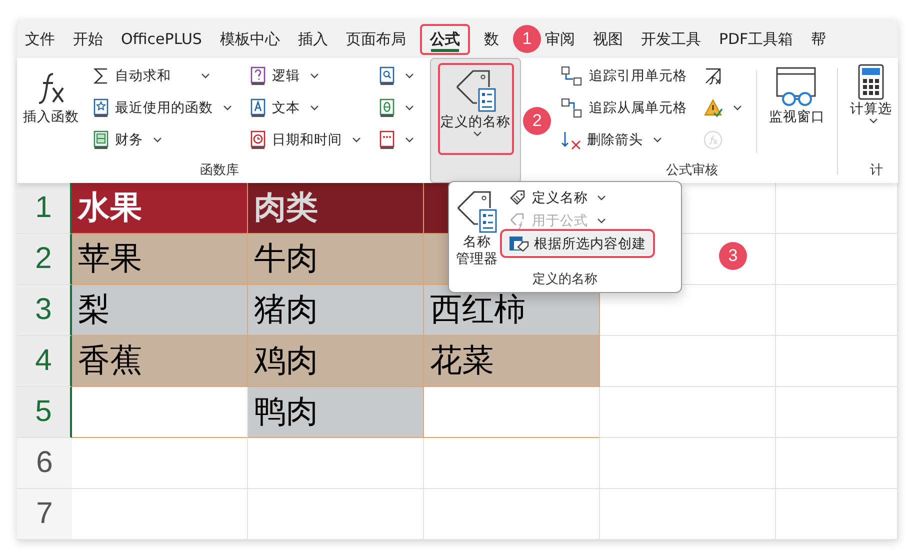 This screenshot has height=558, width=916. What do you see at coordinates (387, 108) in the screenshot?
I see `theta-book-icon` at bounding box center [387, 108].